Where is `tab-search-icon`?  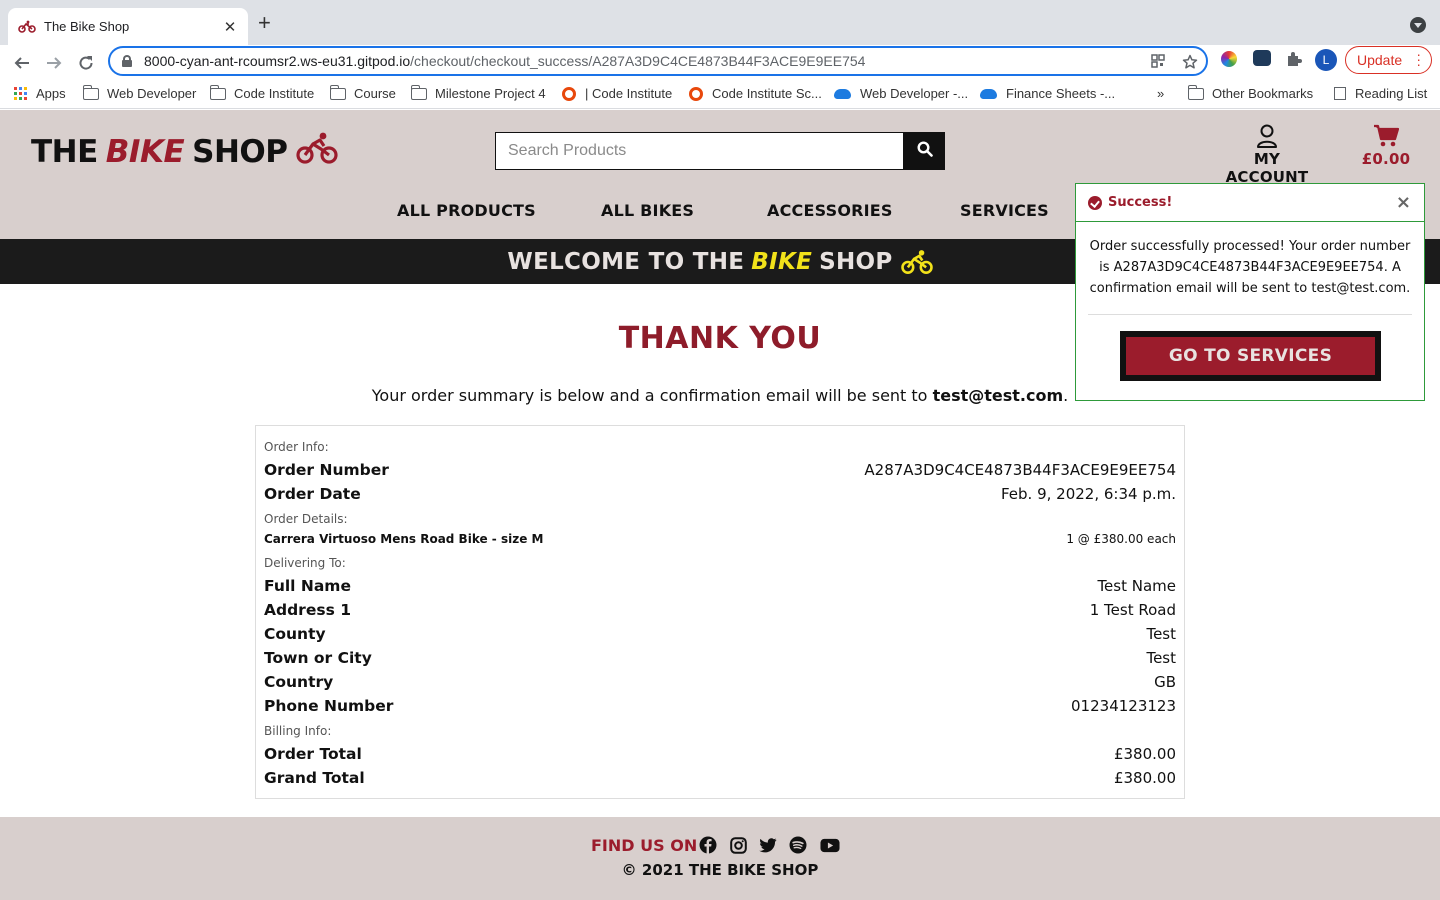 tab-search-icon is located at coordinates (1418, 25).